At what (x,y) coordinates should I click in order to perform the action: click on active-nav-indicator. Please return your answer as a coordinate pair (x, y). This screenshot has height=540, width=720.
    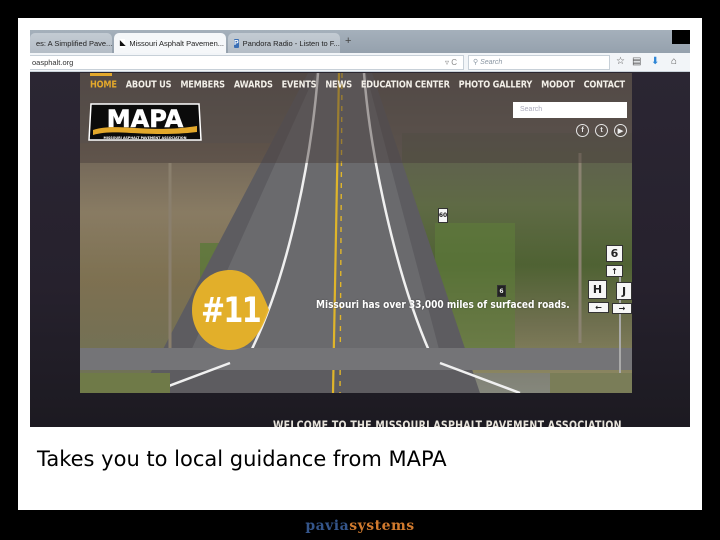
    Looking at the image, I should click on (101, 74).